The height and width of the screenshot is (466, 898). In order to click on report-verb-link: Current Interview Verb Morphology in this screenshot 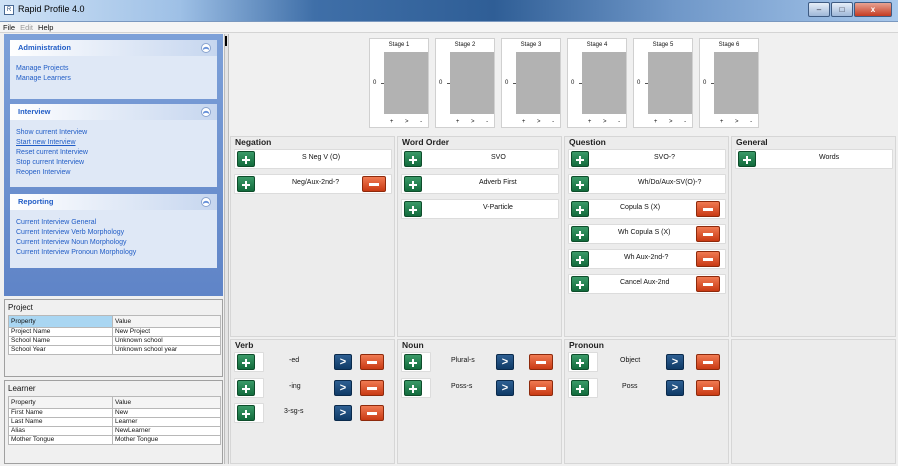, I will do `click(116, 233)`.